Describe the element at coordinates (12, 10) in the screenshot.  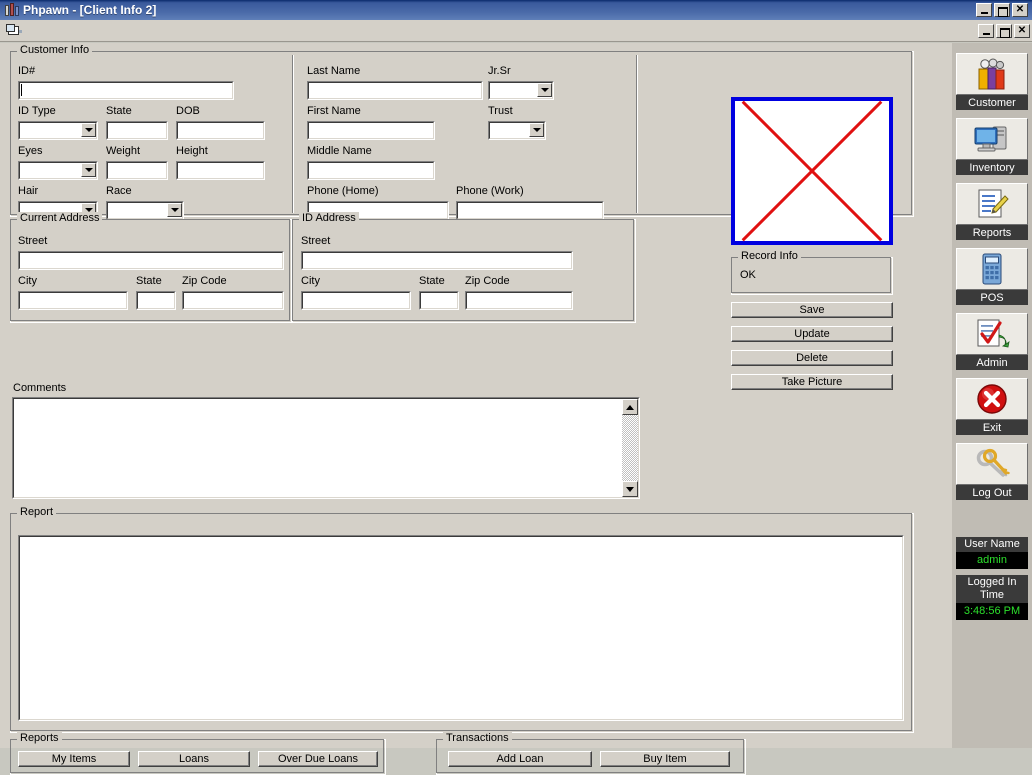
I see `app-icon` at that location.